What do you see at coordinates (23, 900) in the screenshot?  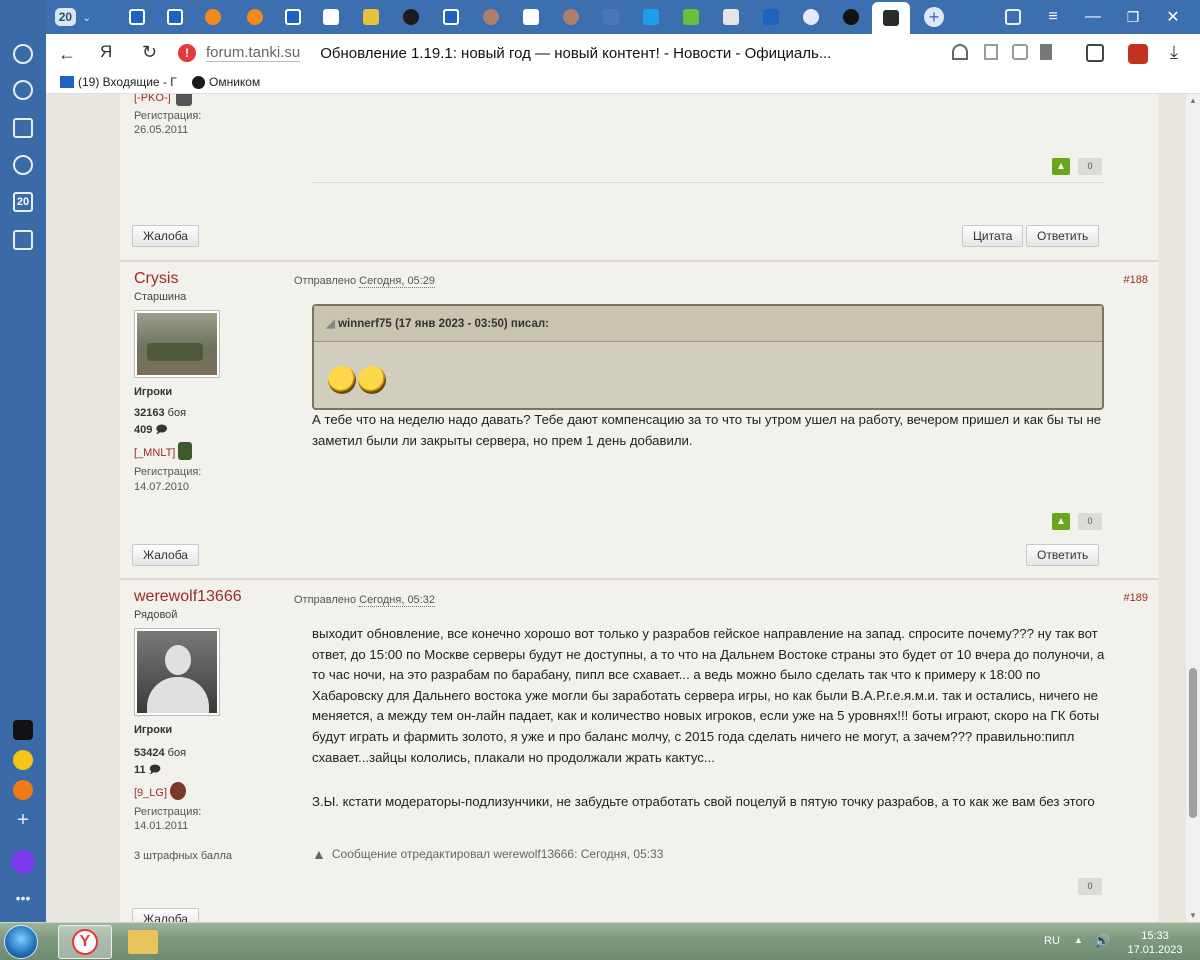 I see `more-icon: •••` at bounding box center [23, 900].